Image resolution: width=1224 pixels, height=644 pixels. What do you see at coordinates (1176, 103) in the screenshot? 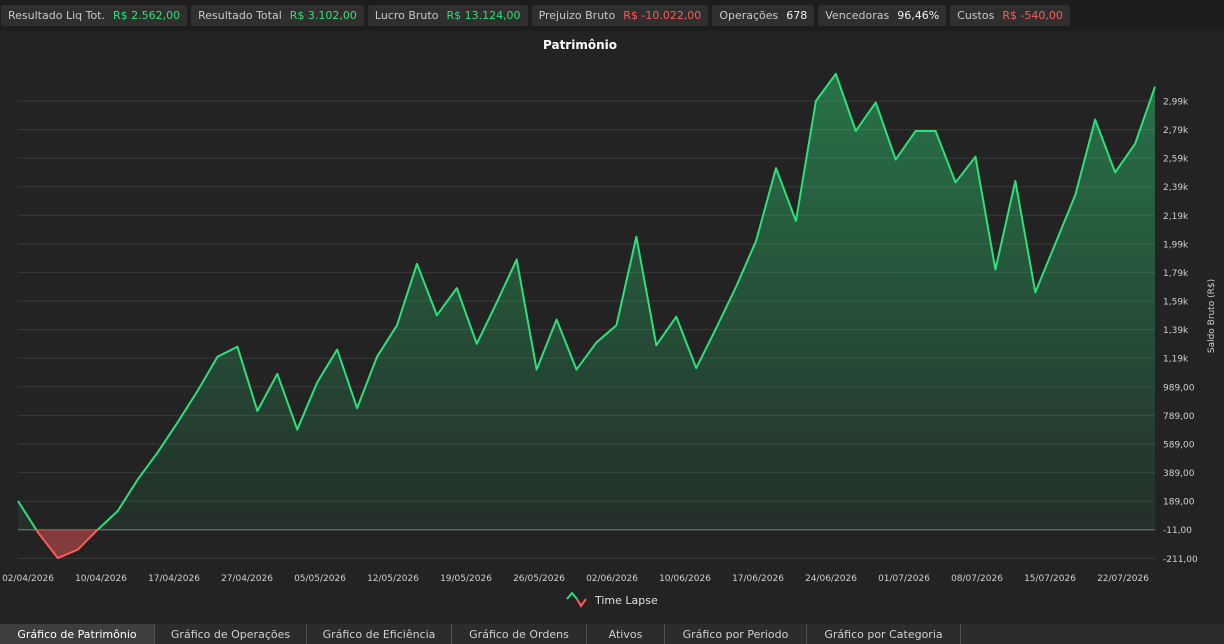
I see `y-tick-label: 2,99k` at bounding box center [1176, 103].